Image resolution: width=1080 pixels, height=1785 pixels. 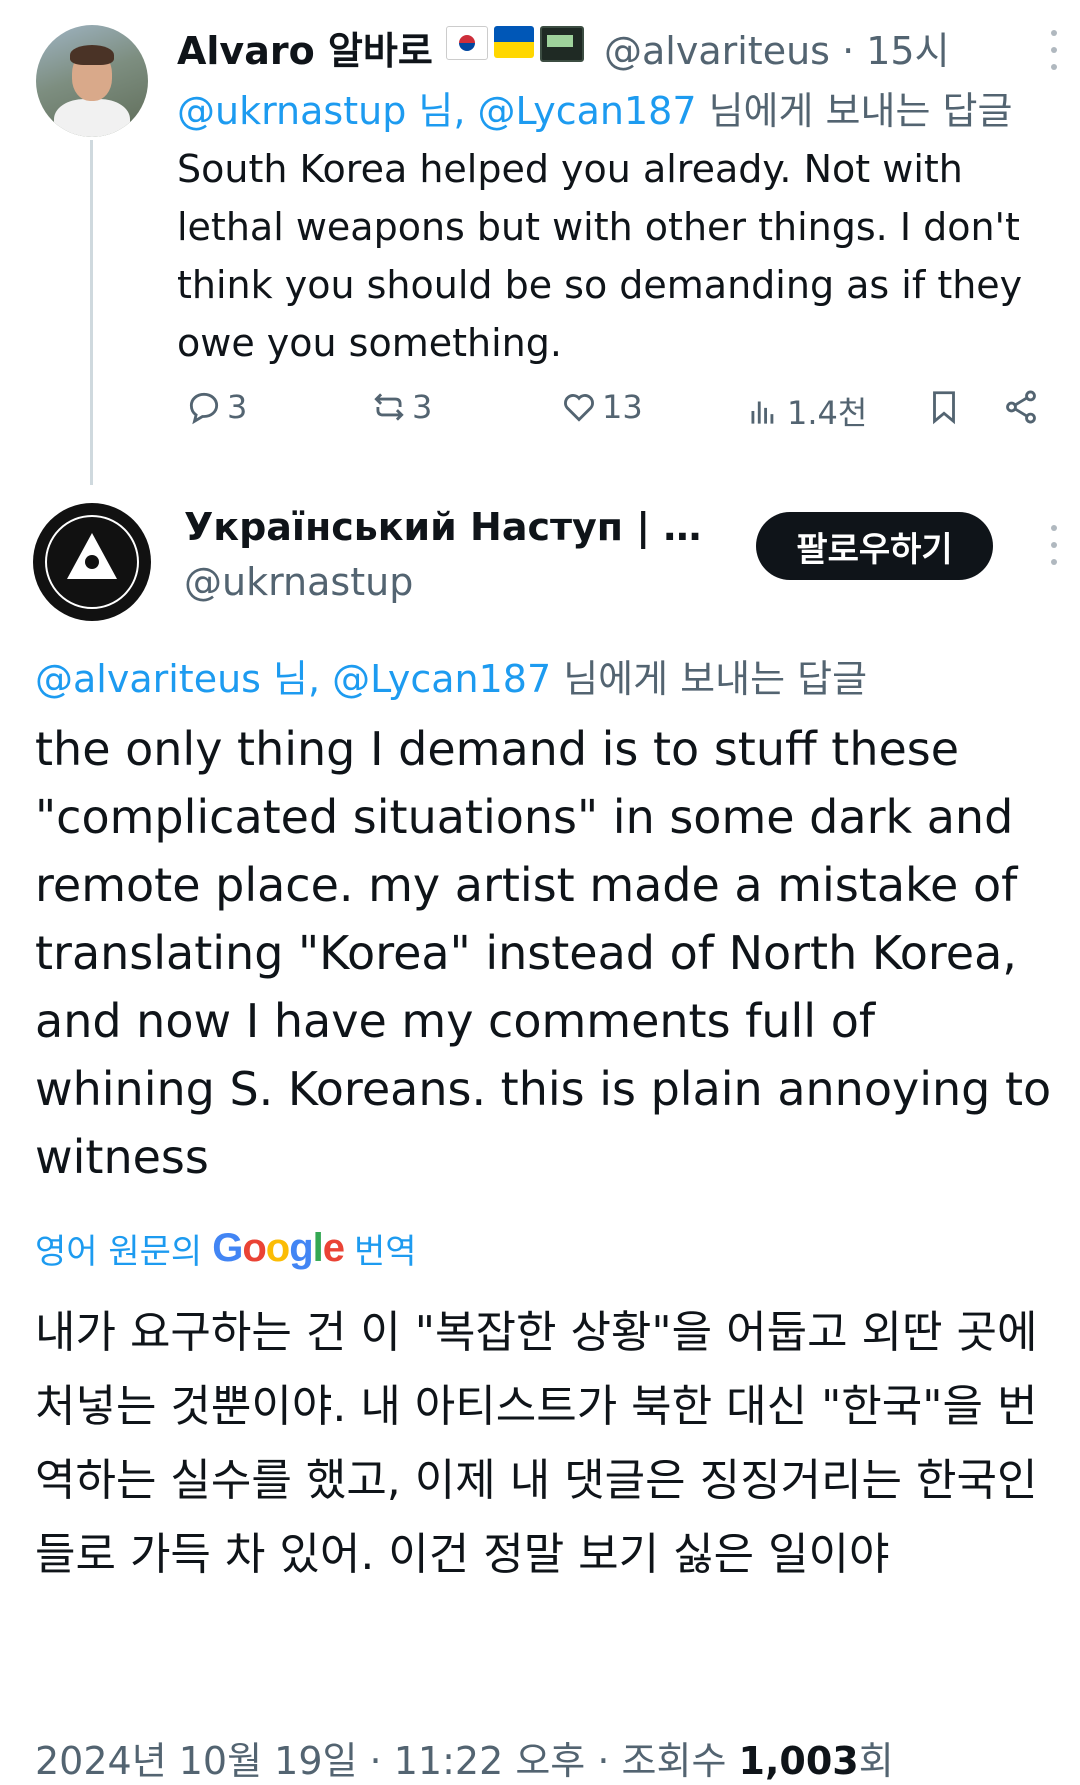 What do you see at coordinates (148, 679) in the screenshot?
I see `mention-link: @alvariteus` at bounding box center [148, 679].